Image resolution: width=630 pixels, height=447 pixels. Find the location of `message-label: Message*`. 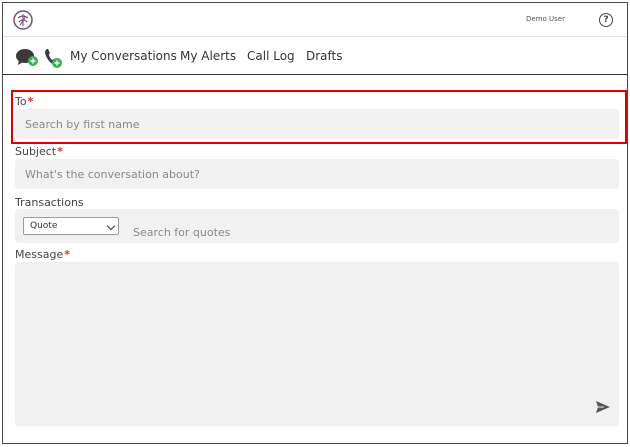

message-label: Message* is located at coordinates (42, 254).